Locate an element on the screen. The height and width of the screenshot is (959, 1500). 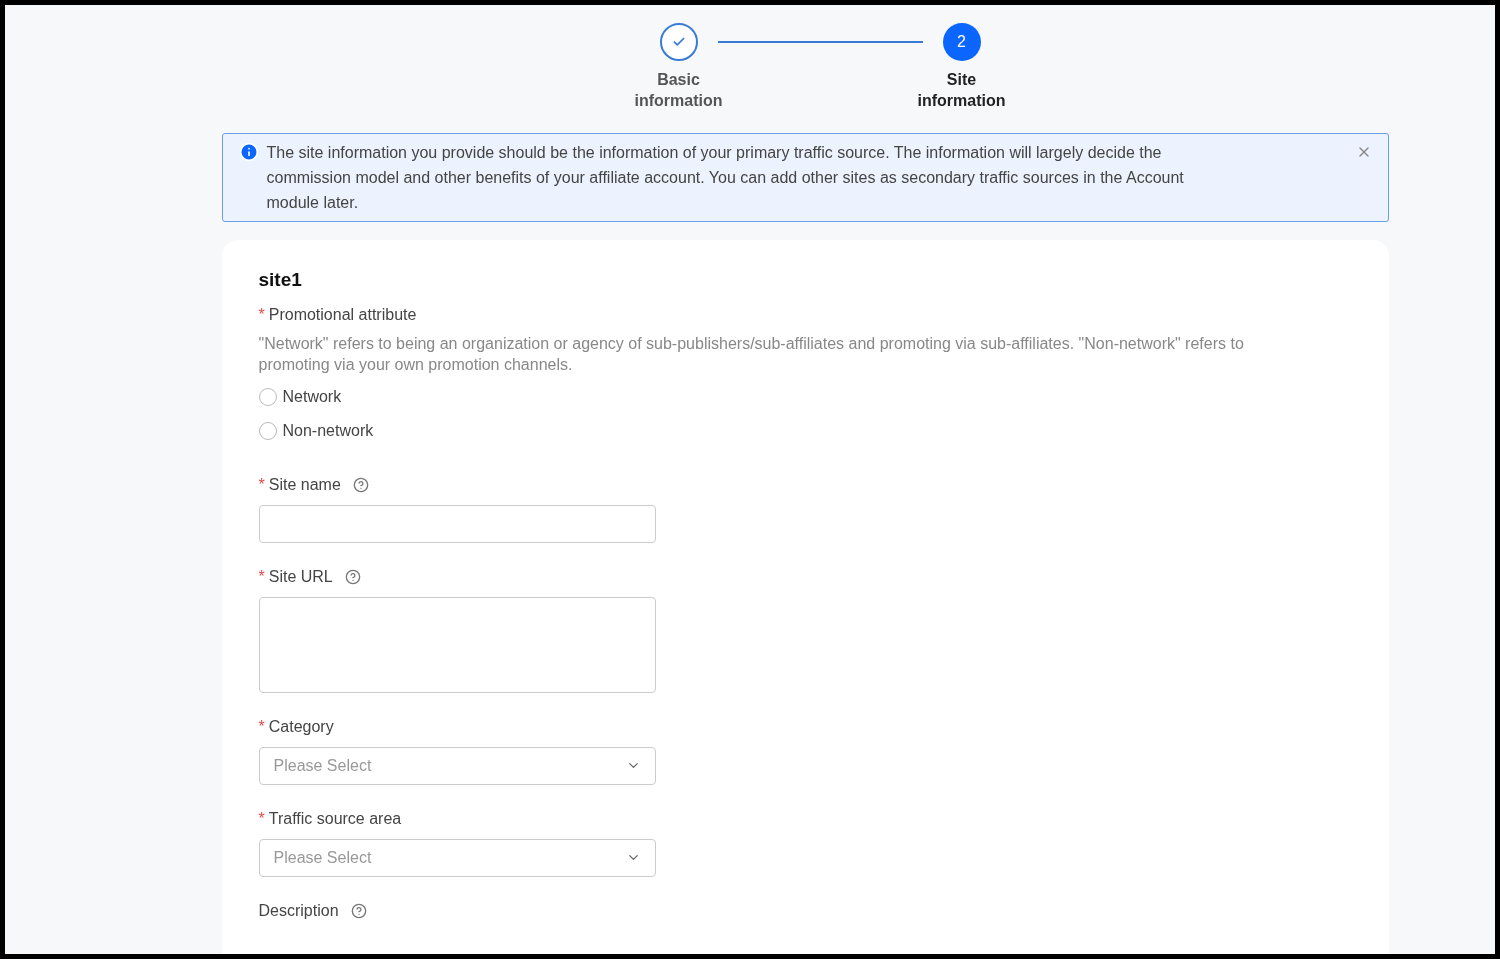
check-icon is located at coordinates (678, 42).